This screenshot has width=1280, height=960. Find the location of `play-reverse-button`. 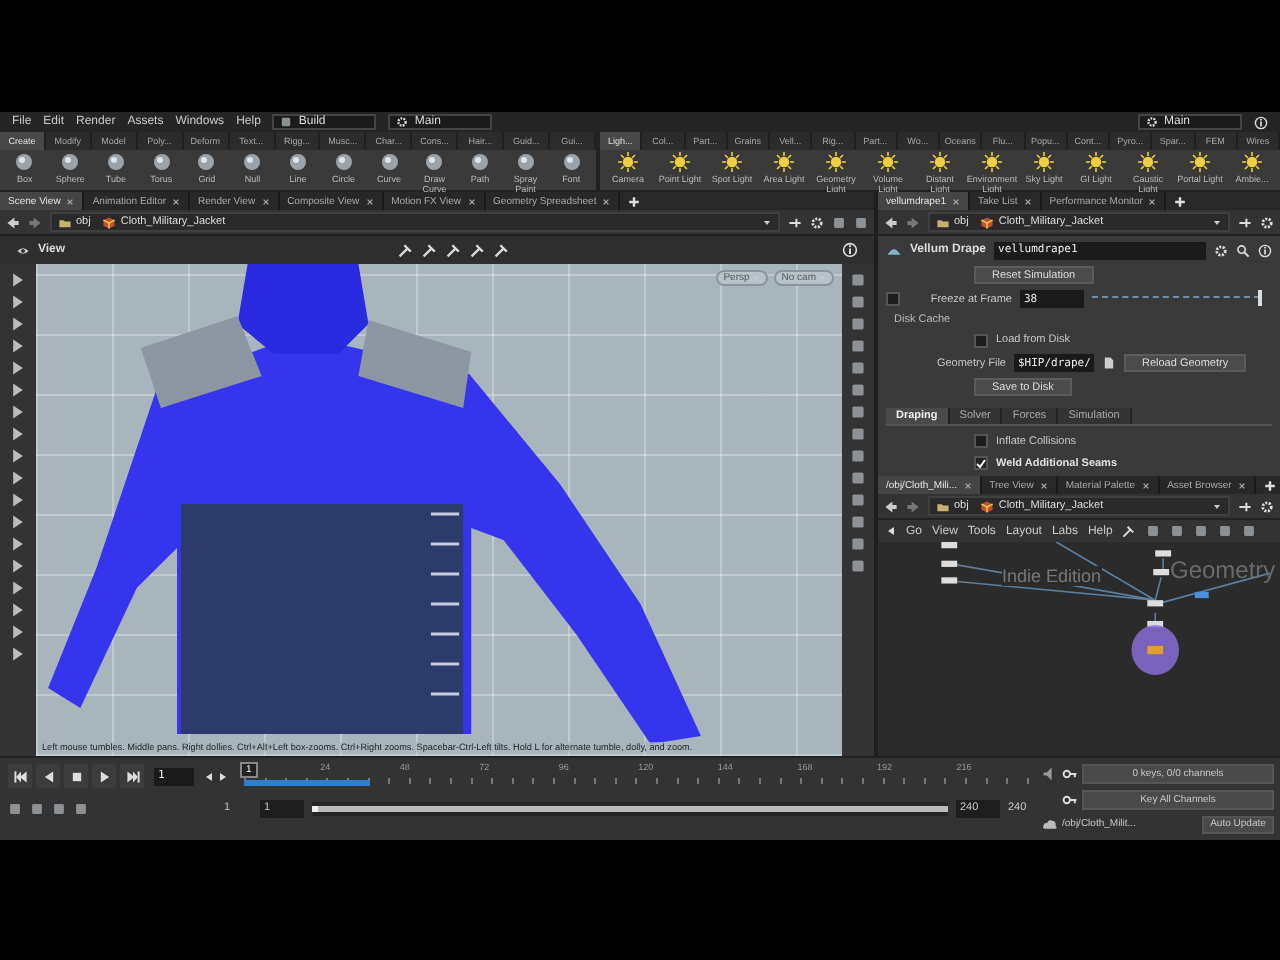

play-reverse-button is located at coordinates (48, 776).